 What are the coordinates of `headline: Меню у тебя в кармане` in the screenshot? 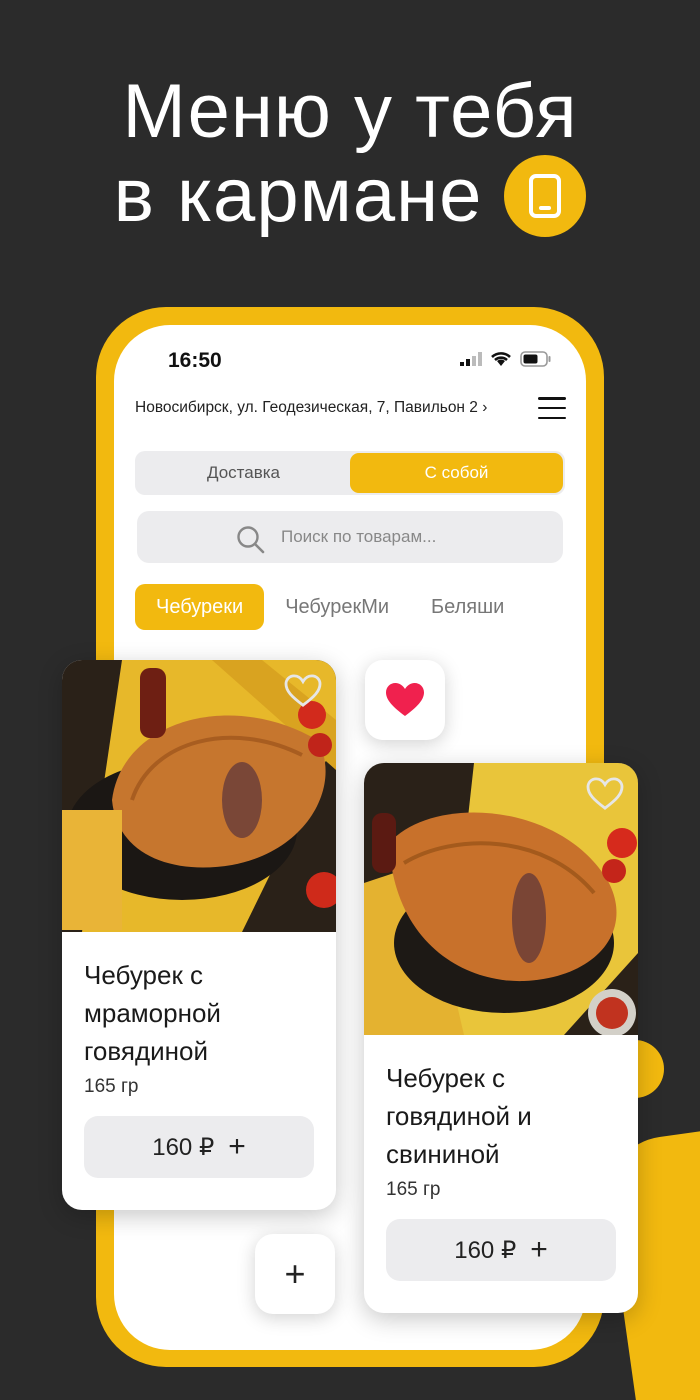 It's located at (350, 154).